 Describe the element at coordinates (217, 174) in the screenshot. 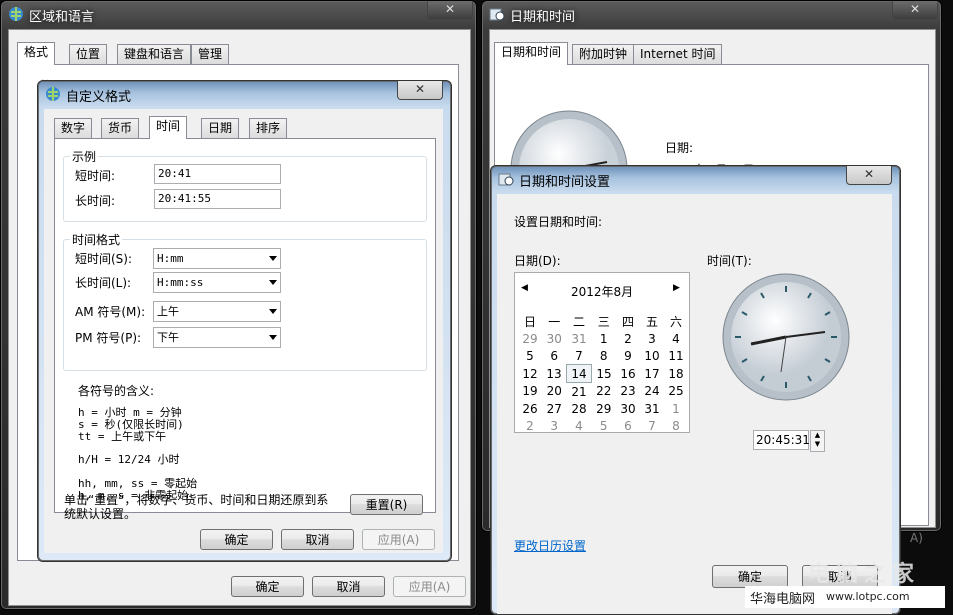

I see `short-time-example: 20:41` at that location.